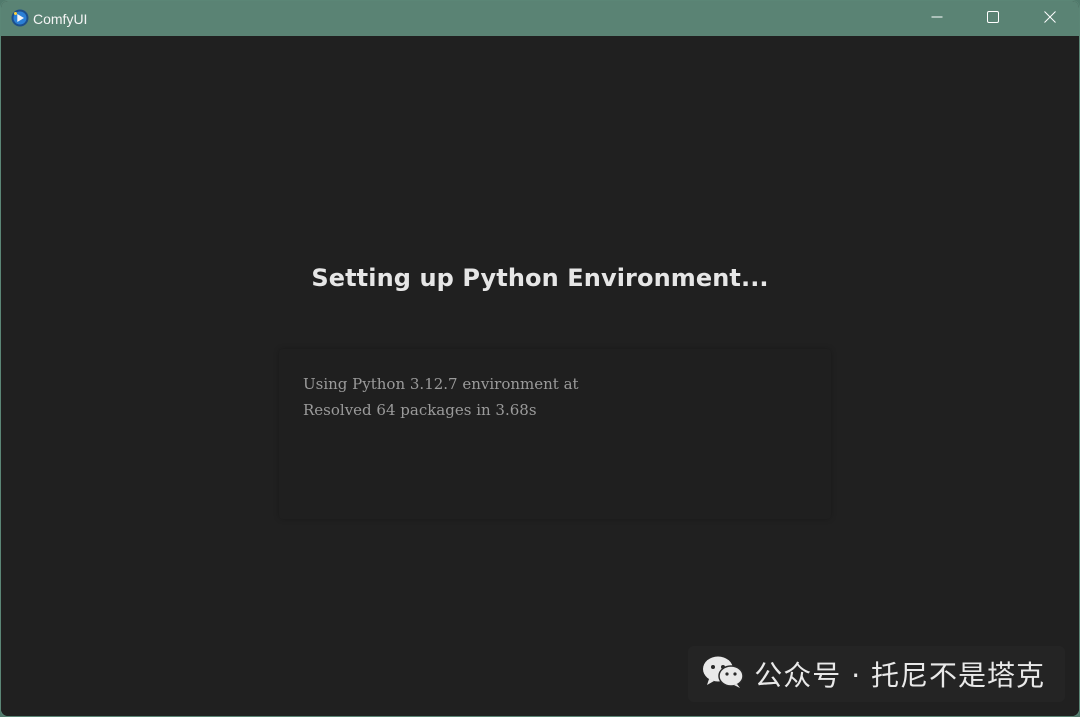  Describe the element at coordinates (420, 410) in the screenshot. I see `log-line: Resolved 64 packages in 3.68s` at that location.